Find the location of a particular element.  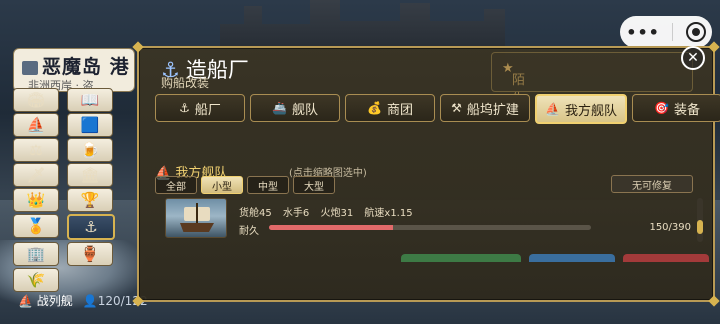

tab-fleet: 🚢 舰队 is located at coordinates (295, 108).